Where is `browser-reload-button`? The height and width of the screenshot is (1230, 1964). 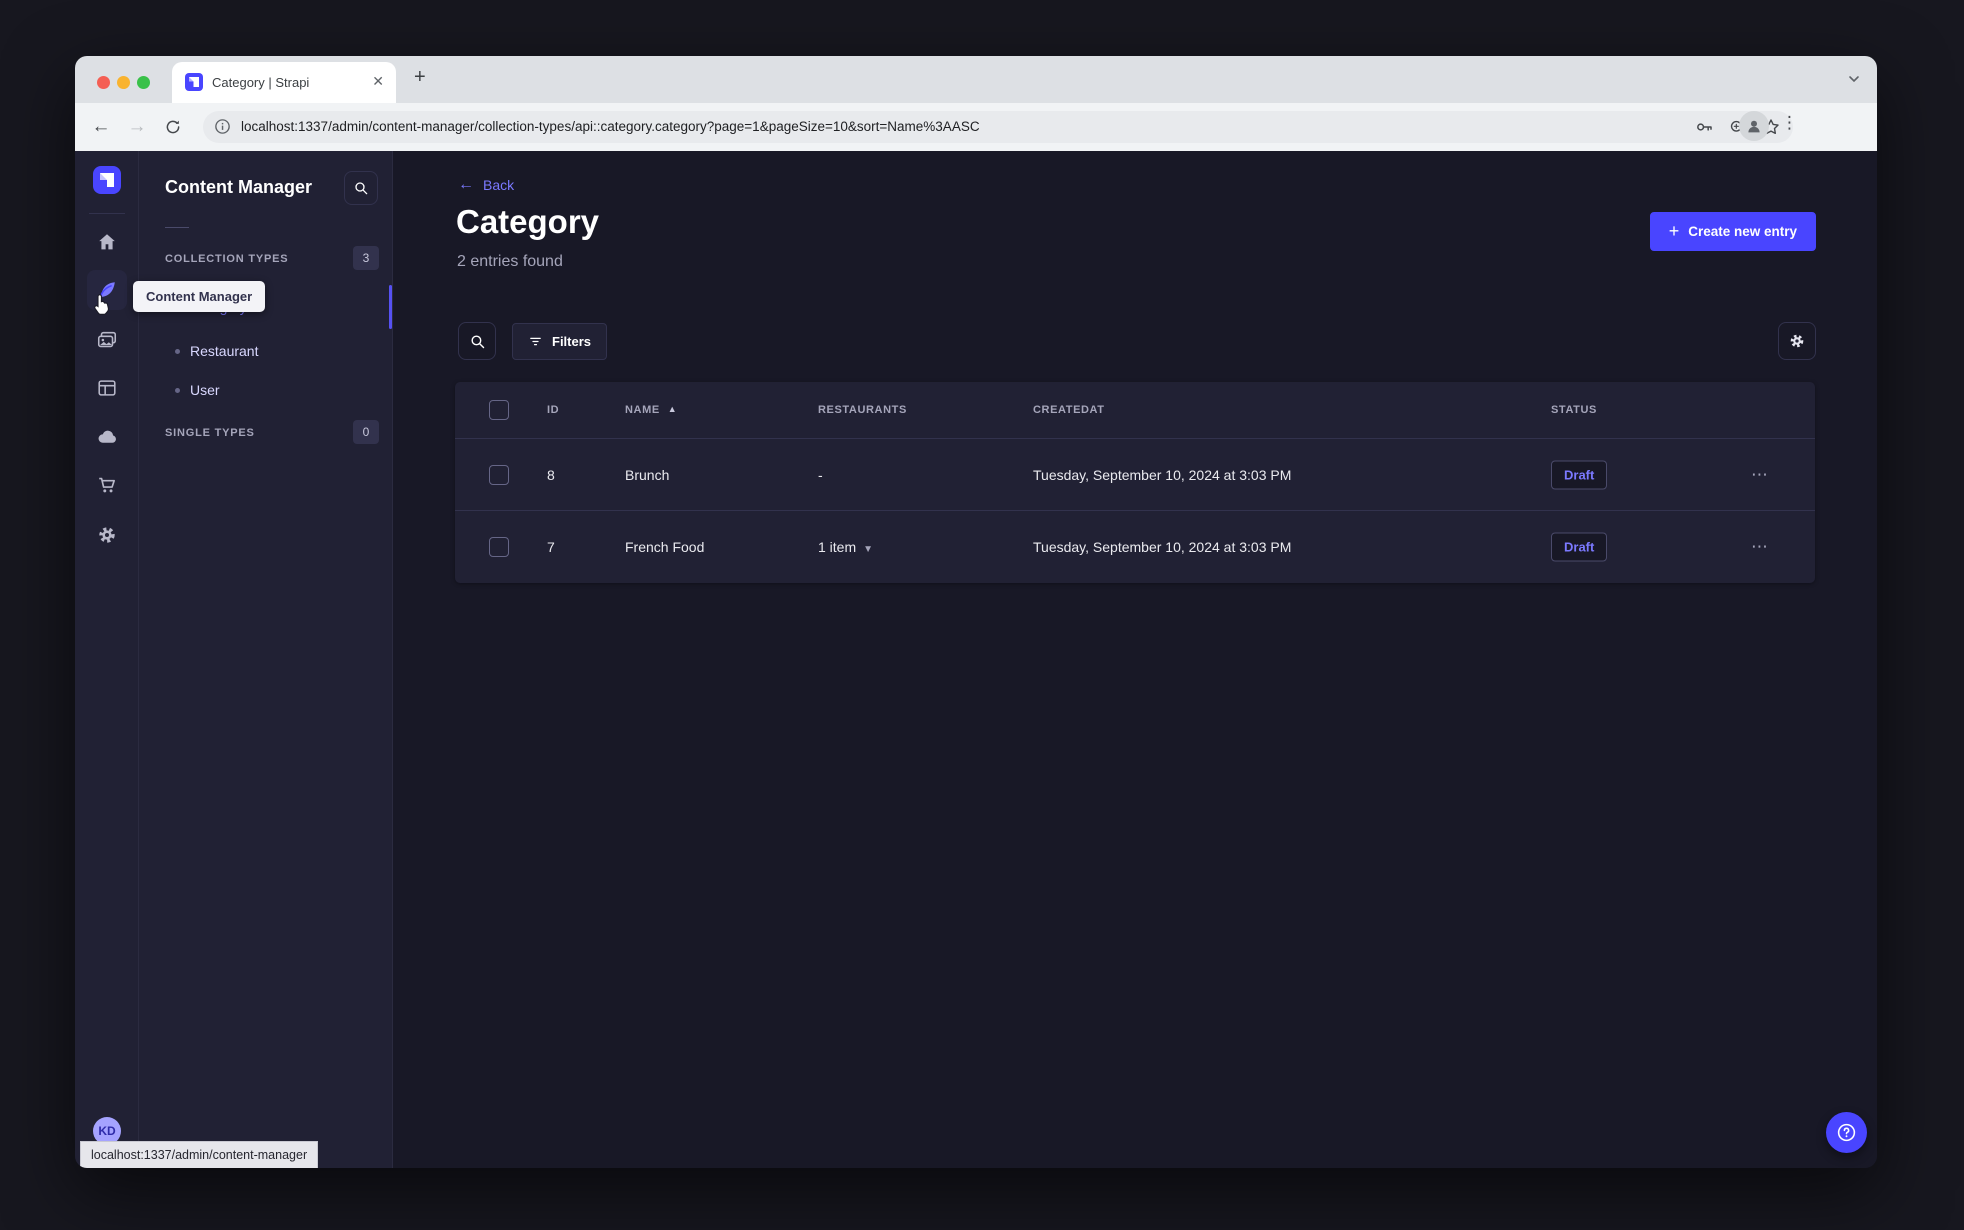
browser-reload-button is located at coordinates (173, 127).